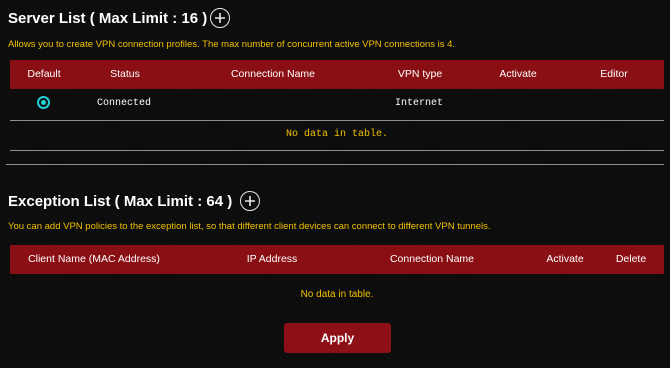 This screenshot has width=670, height=368. What do you see at coordinates (94, 259) in the screenshot?
I see `col-client-name: Client Name (MAC Address)` at bounding box center [94, 259].